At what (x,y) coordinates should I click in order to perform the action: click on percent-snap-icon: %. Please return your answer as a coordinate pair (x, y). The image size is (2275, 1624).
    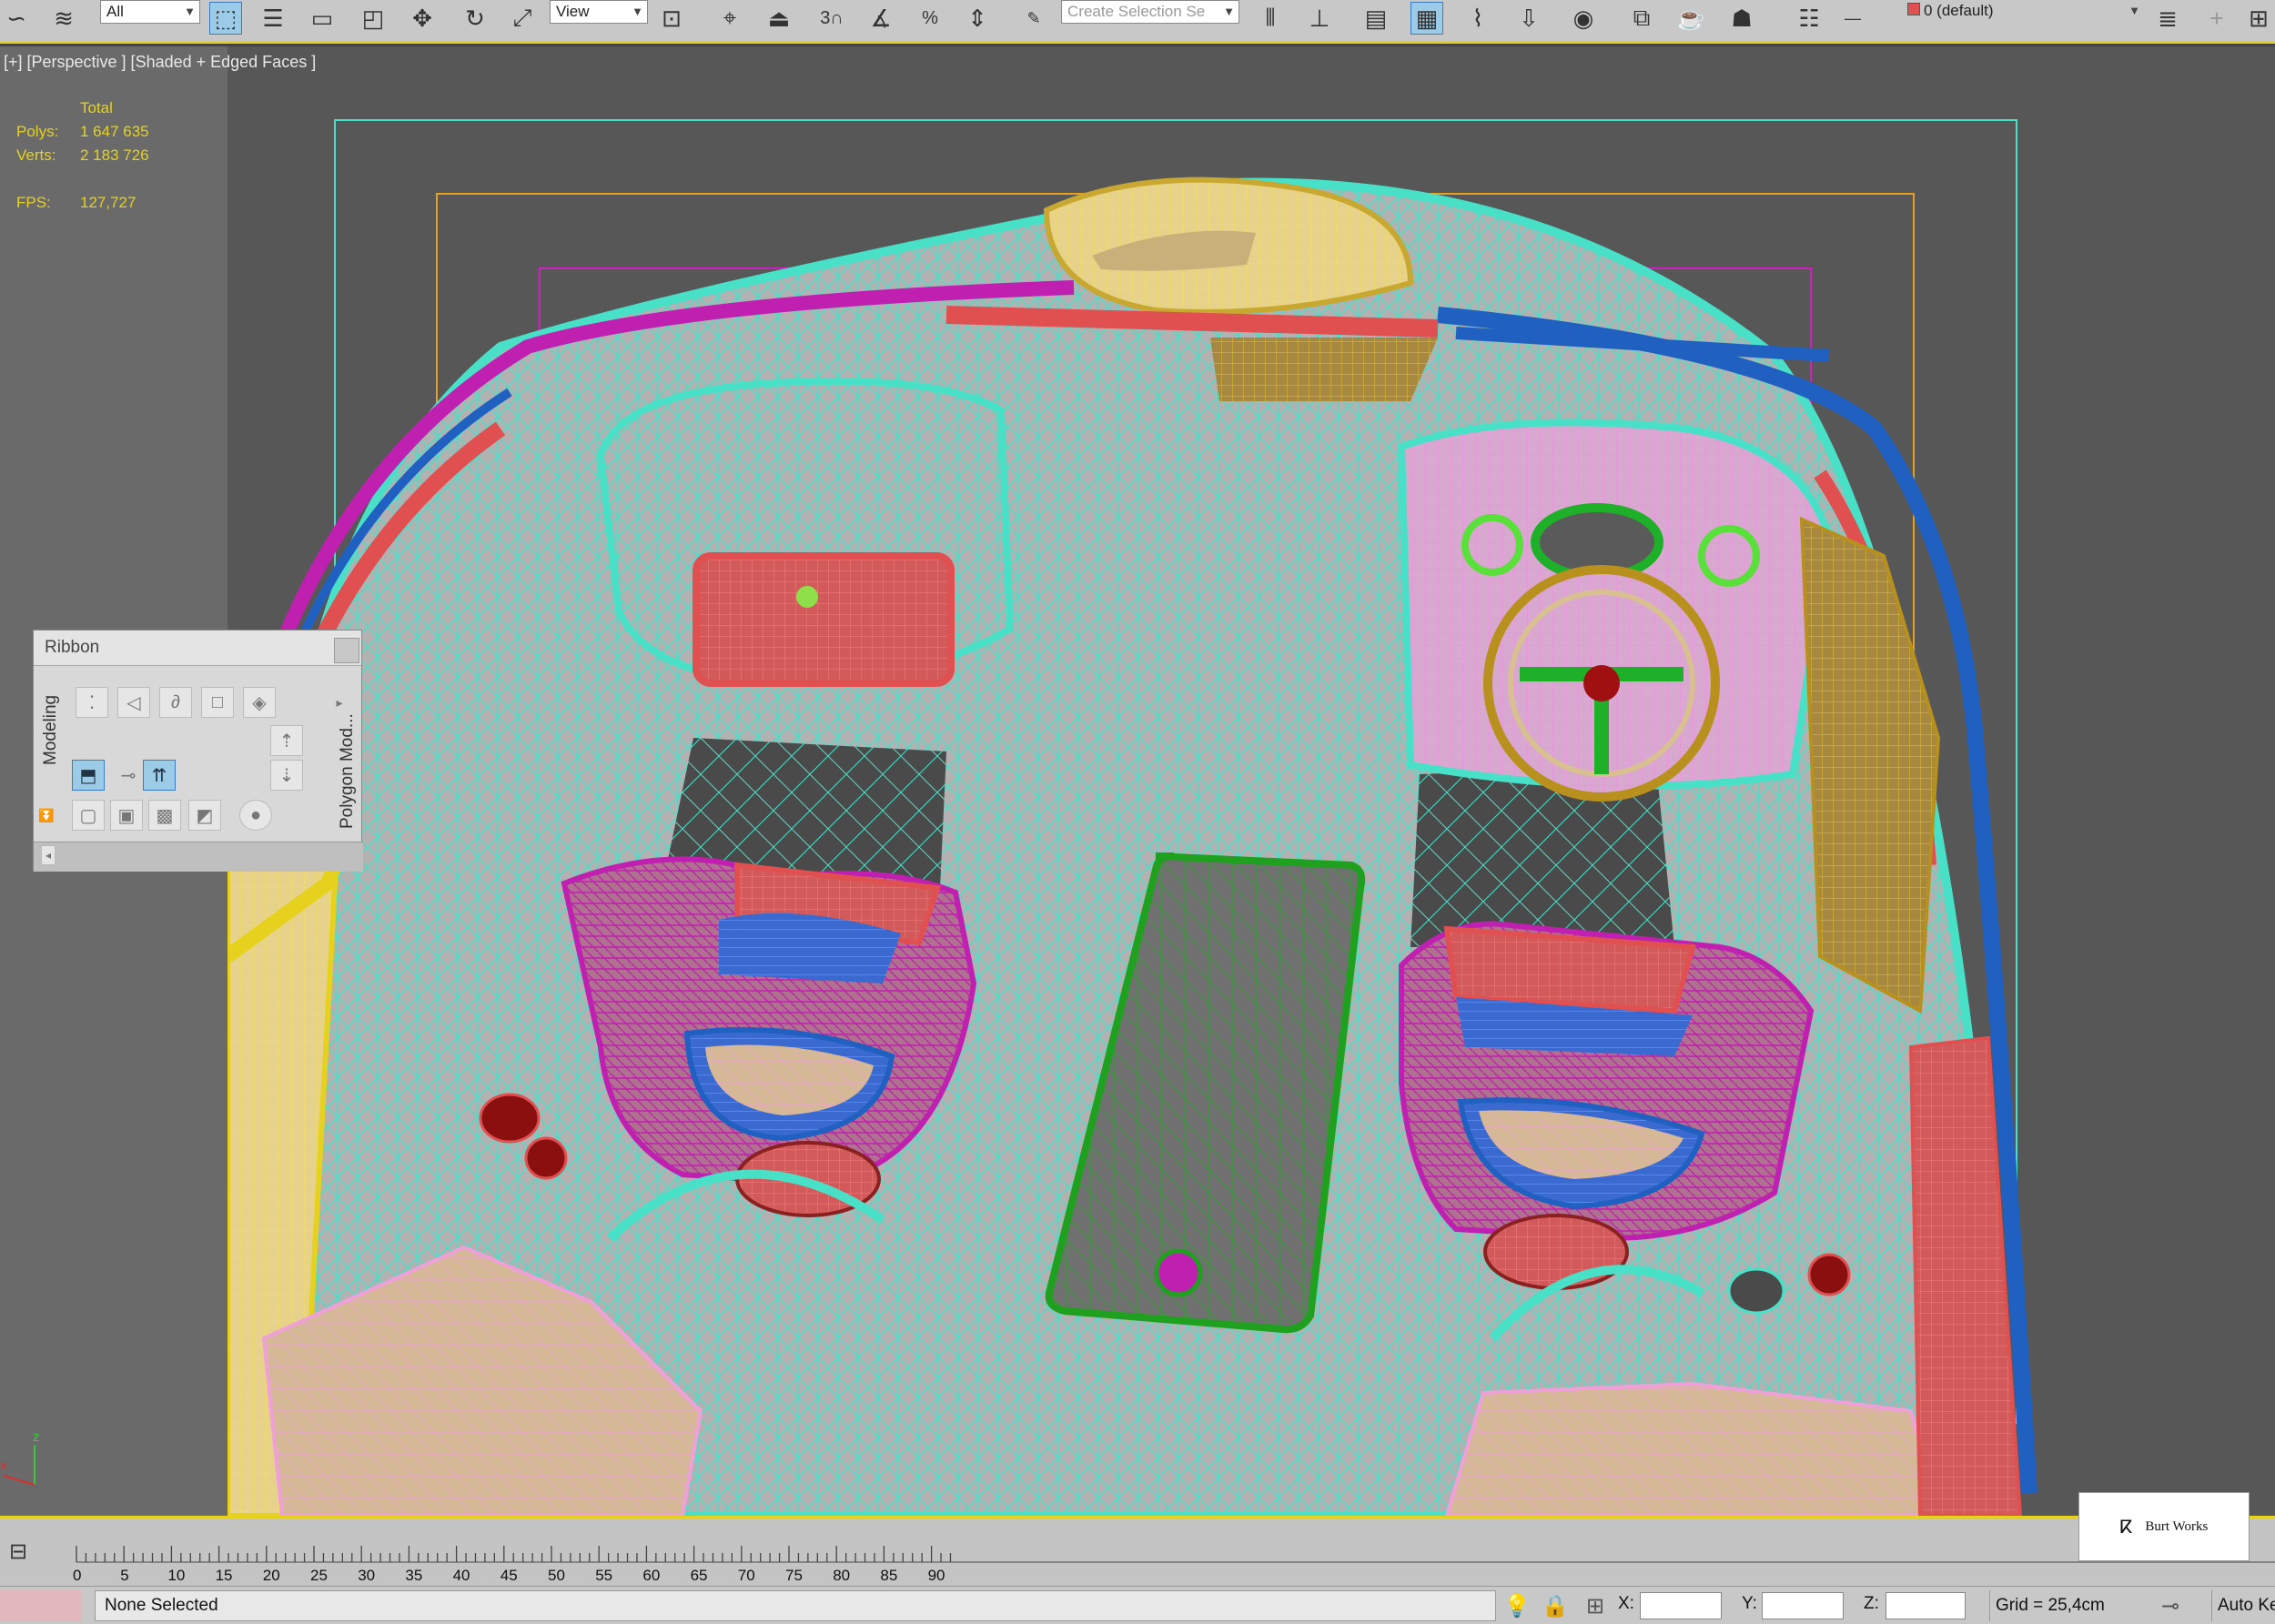
    Looking at the image, I should click on (930, 18).